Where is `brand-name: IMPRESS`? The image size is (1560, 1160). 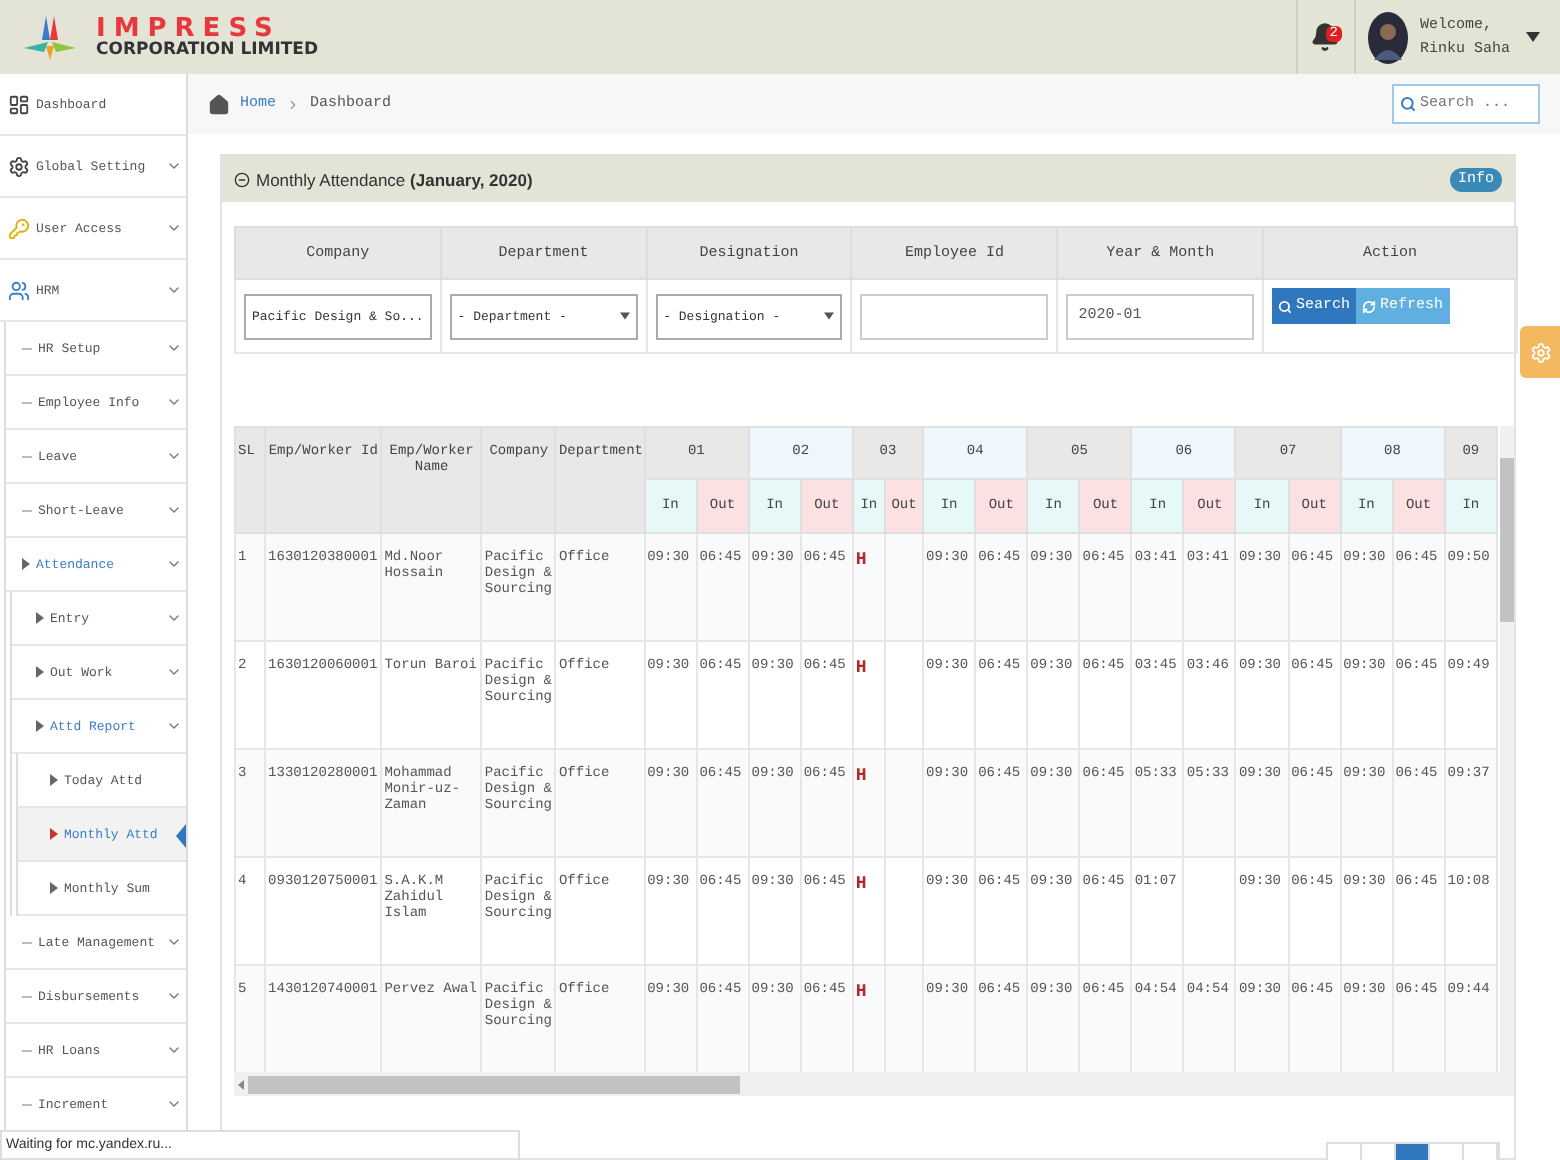 brand-name: IMPRESS is located at coordinates (188, 28).